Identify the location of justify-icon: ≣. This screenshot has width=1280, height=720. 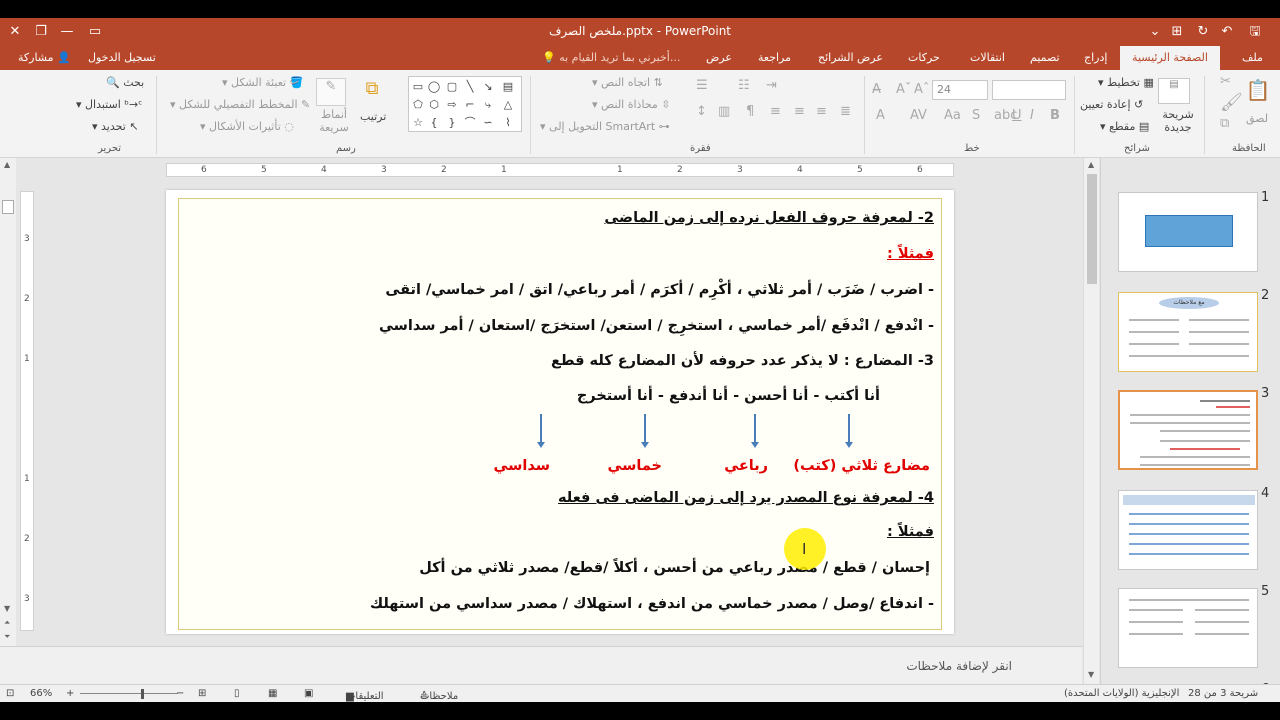
(845, 111).